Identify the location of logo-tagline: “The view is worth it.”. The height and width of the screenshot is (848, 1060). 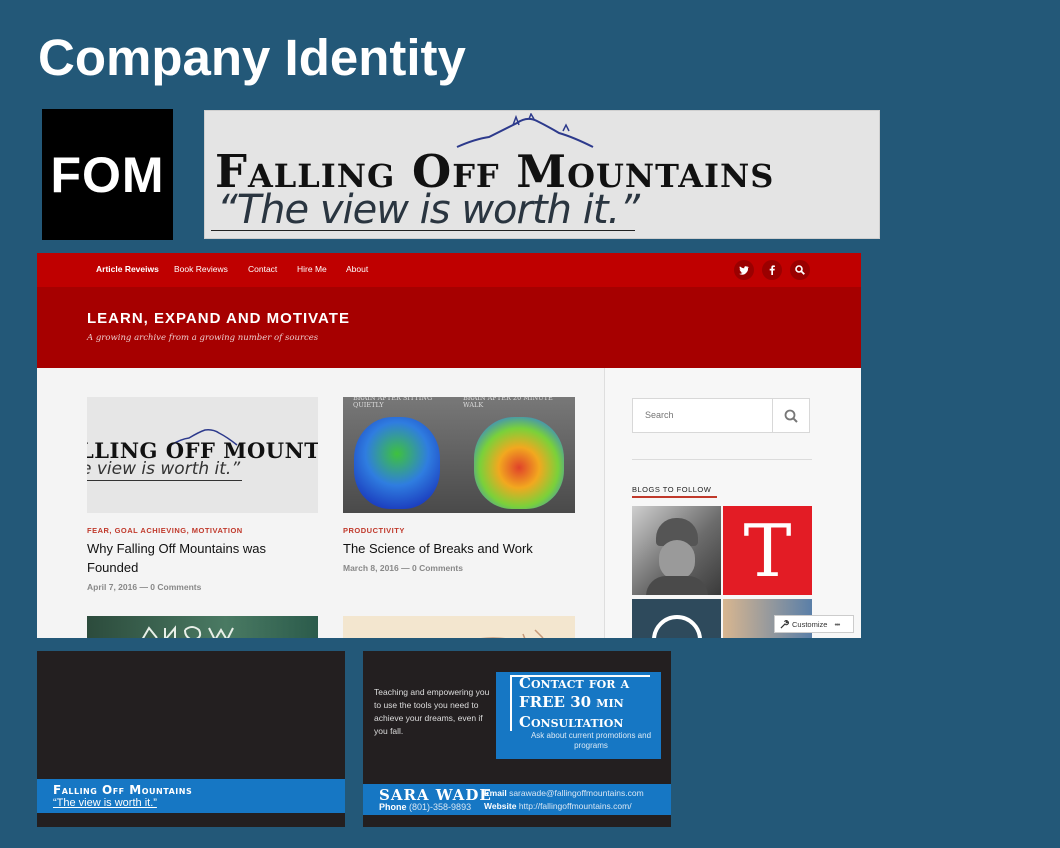
(428, 210).